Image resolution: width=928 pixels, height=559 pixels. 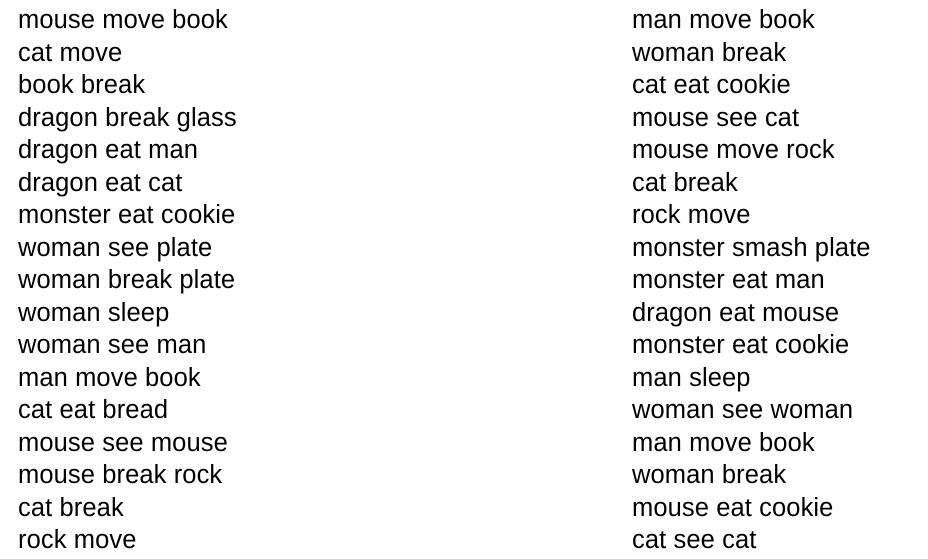 What do you see at coordinates (70, 52) in the screenshot?
I see `sentence-item: cat move` at bounding box center [70, 52].